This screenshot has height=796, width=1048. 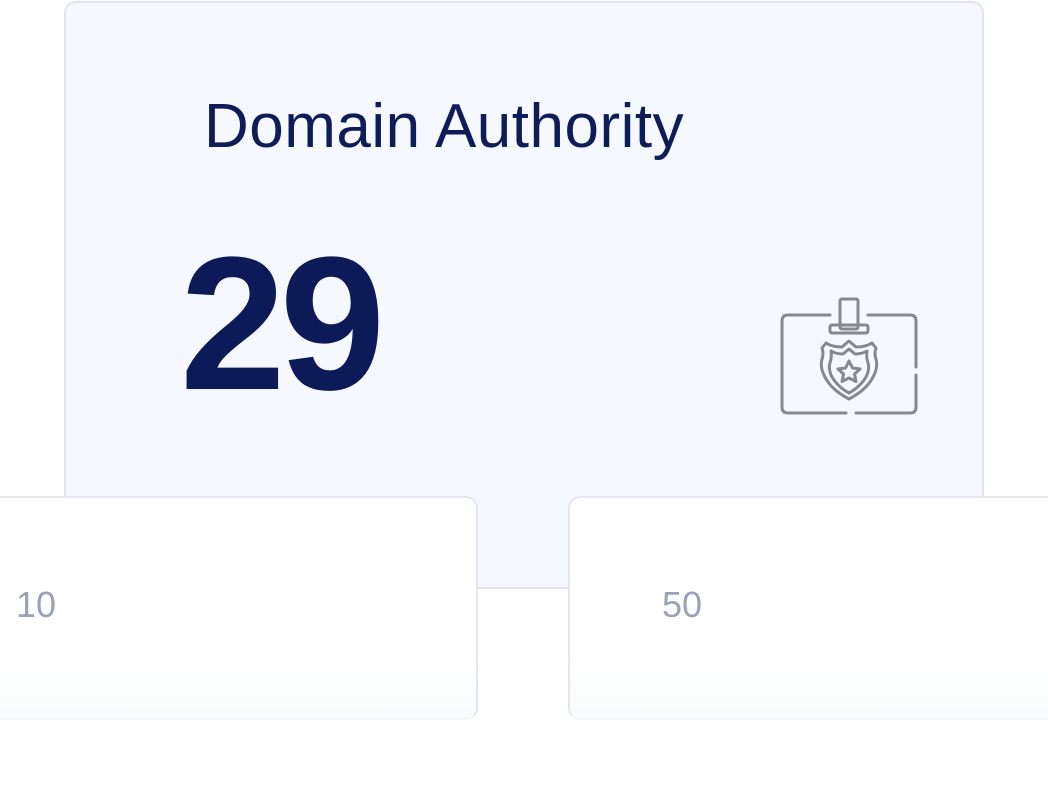 I want to click on id-badge-icon, so click(x=849, y=356).